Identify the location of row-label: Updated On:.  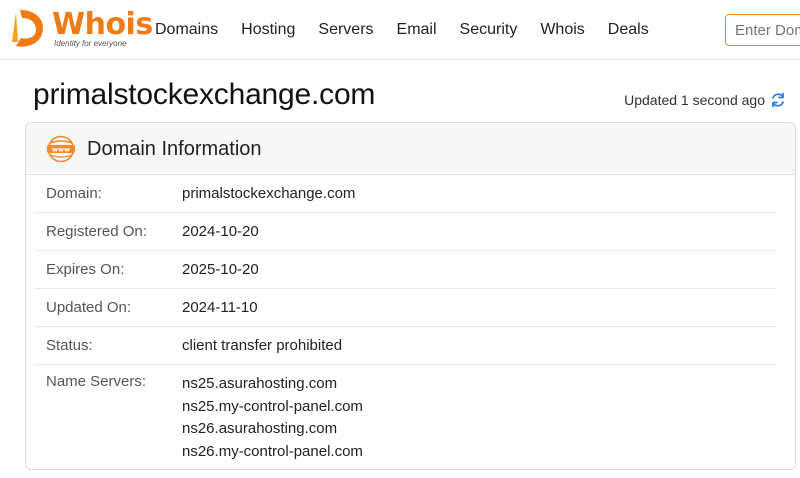
(89, 307).